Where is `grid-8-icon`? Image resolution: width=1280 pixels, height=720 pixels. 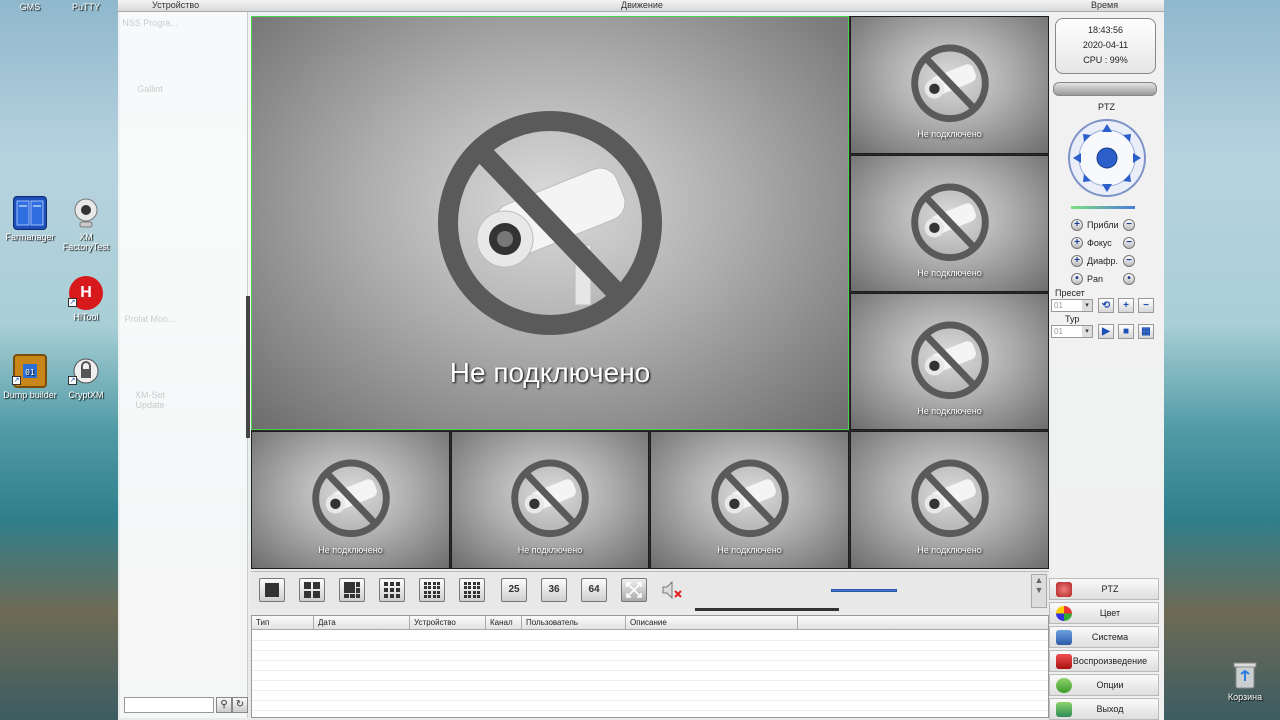 grid-8-icon is located at coordinates (392, 590).